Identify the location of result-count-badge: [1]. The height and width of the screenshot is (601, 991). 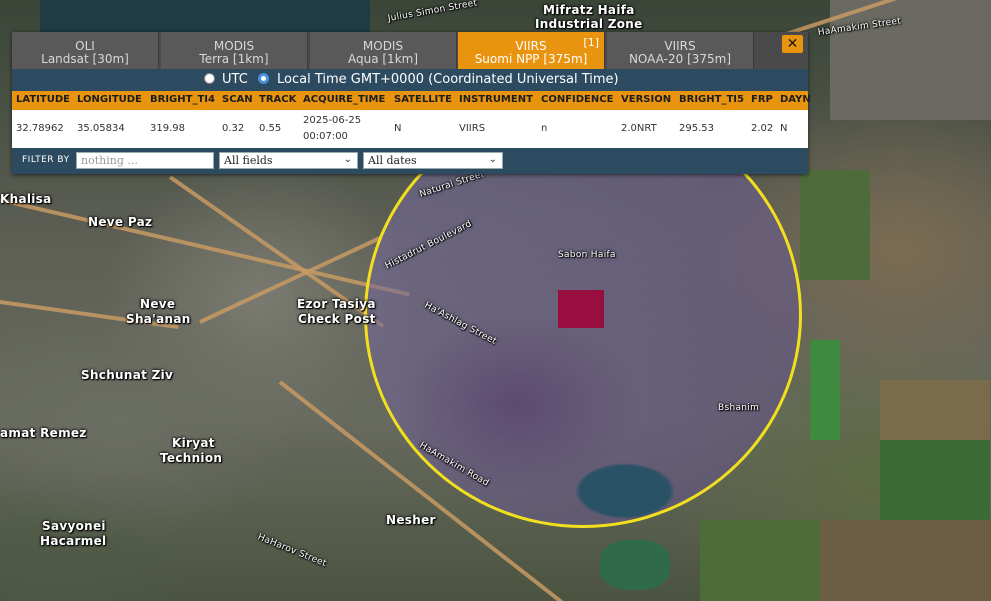
(591, 42).